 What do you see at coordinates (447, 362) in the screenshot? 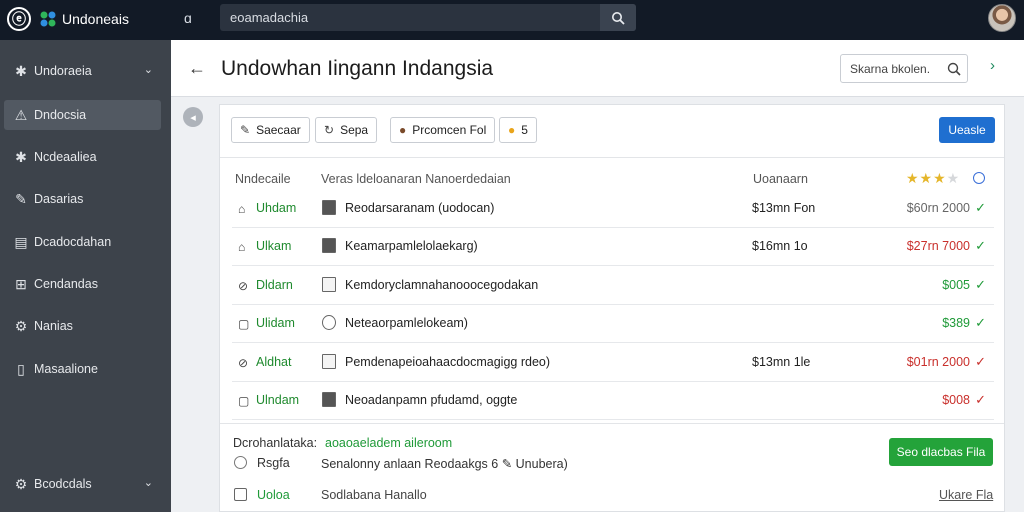
I see `row-name: Pemdenapeioahaacdocmagigg rdeo)` at bounding box center [447, 362].